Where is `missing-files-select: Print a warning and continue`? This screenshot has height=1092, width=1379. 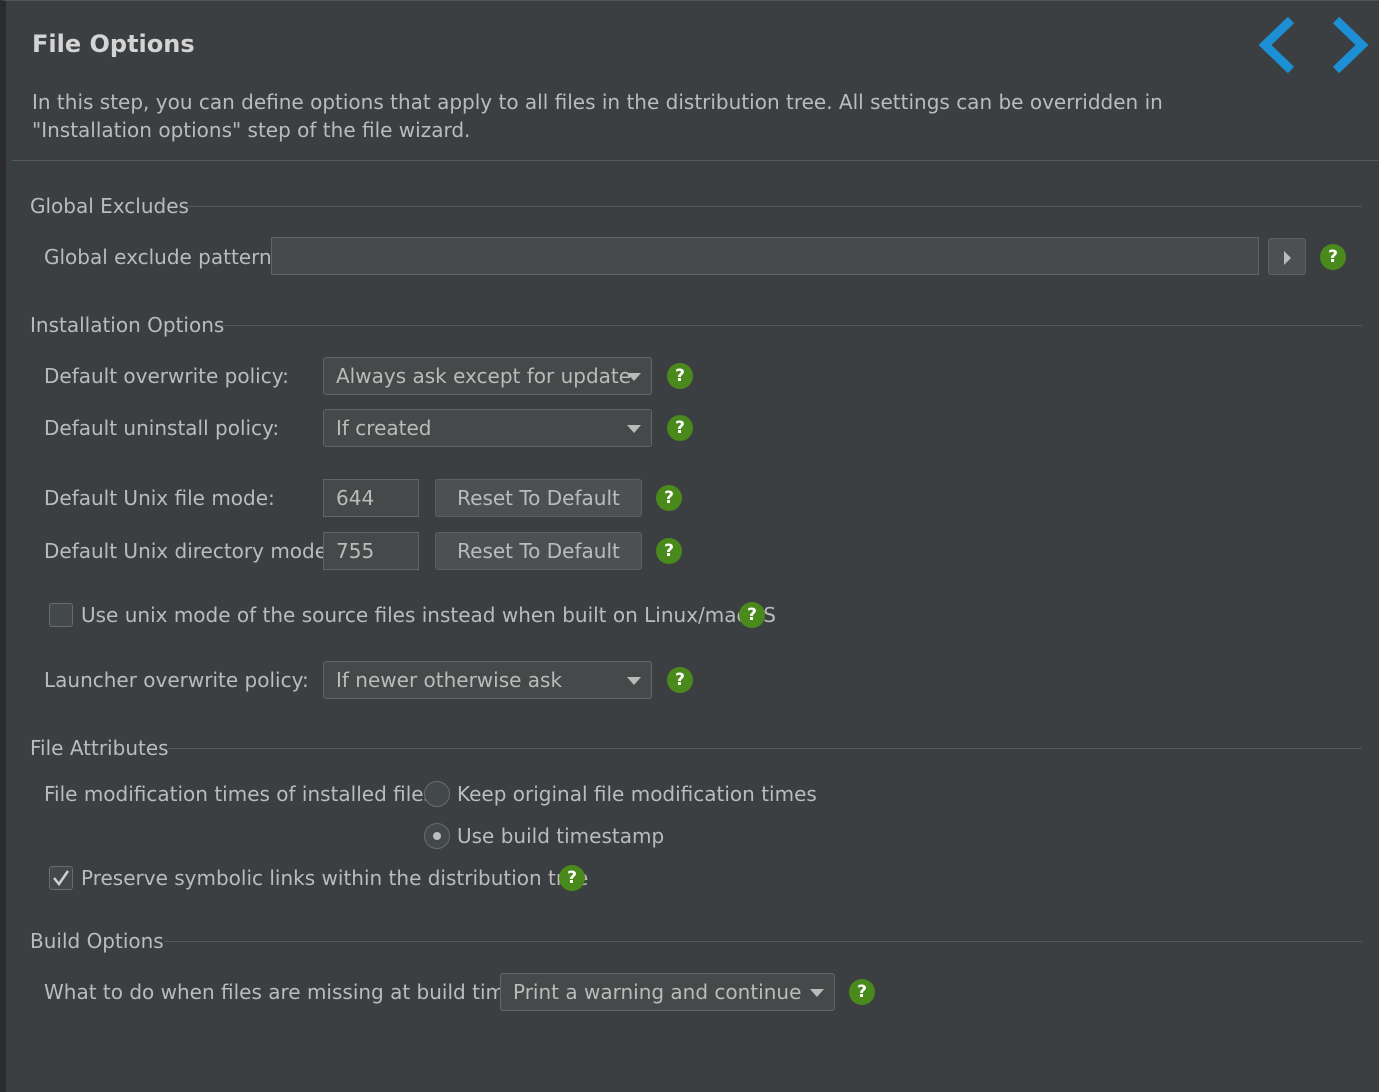 missing-files-select: Print a warning and continue is located at coordinates (667, 992).